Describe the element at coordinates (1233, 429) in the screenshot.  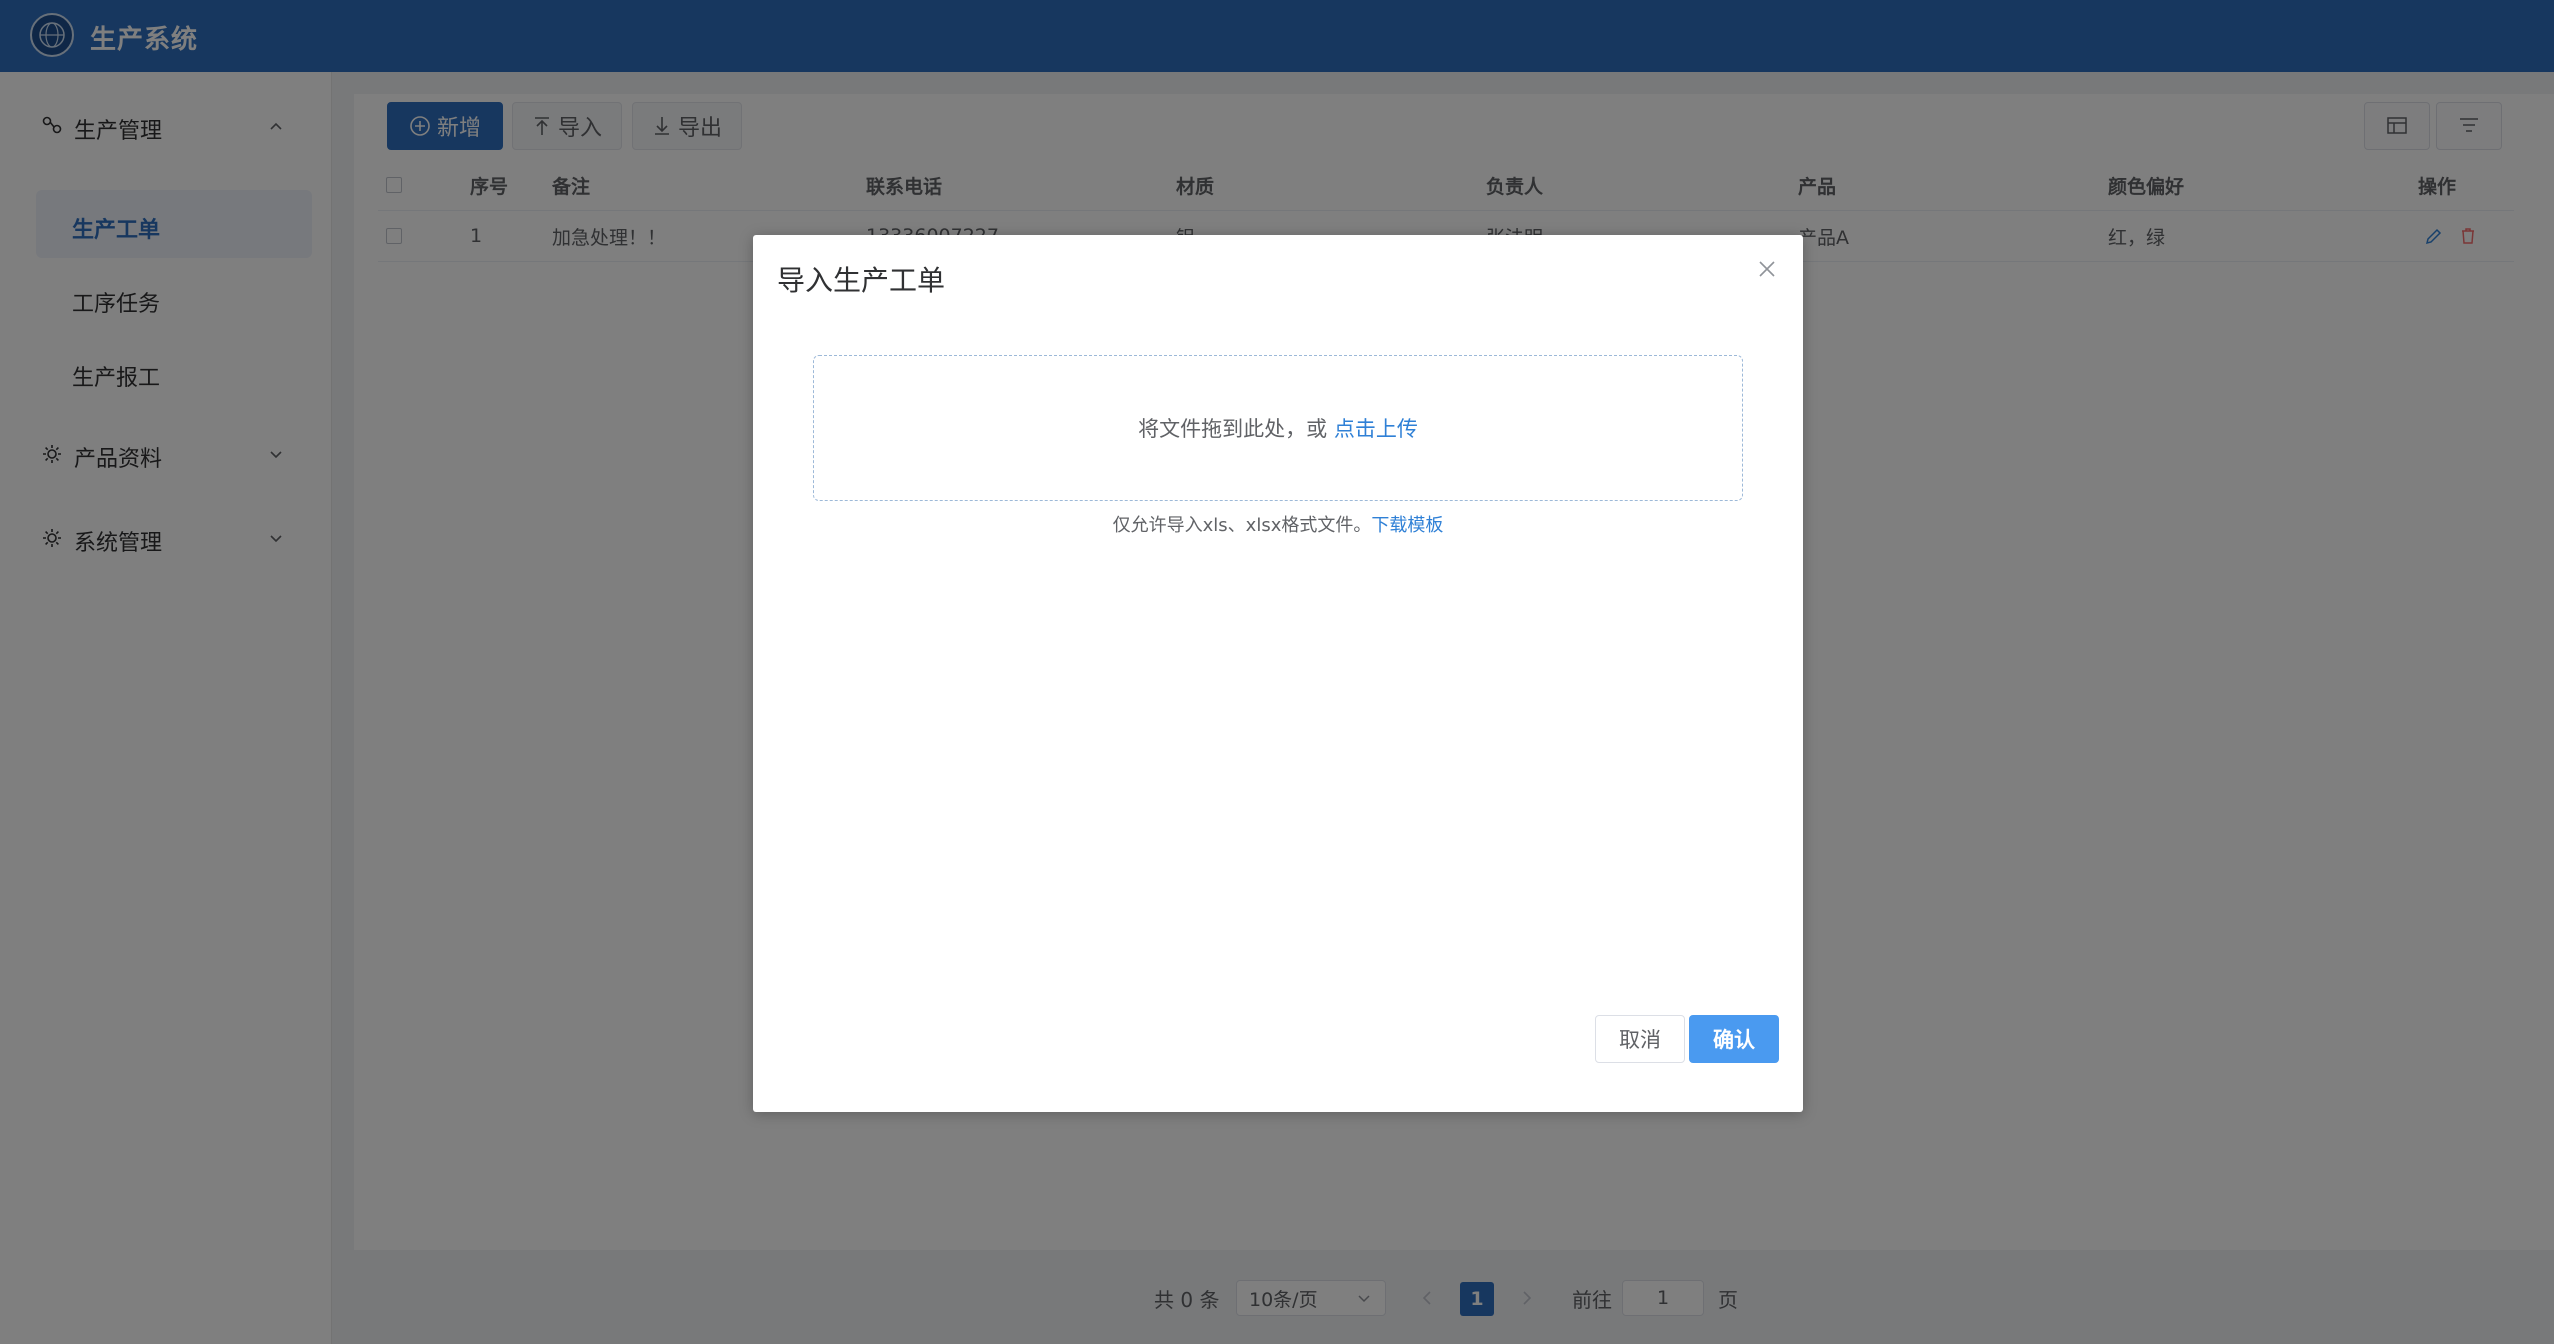
I see `dropzone-text: 将文件拖到此处，或` at that location.